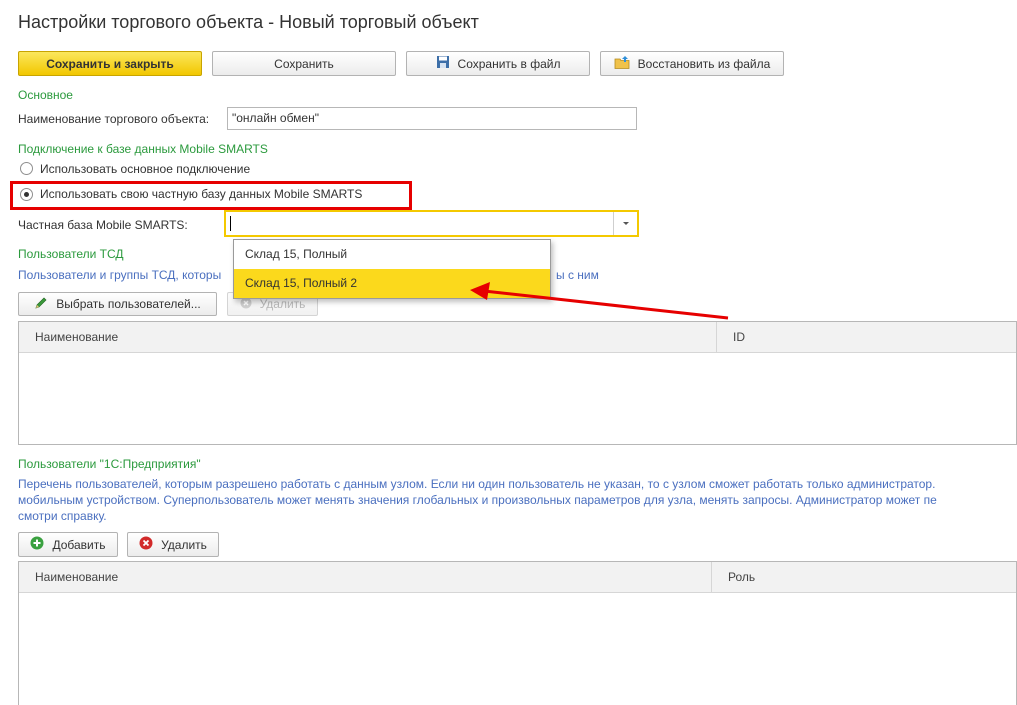  What do you see at coordinates (704, 63) in the screenshot?
I see `restore-from-file-label: Восстановить из файла` at bounding box center [704, 63].